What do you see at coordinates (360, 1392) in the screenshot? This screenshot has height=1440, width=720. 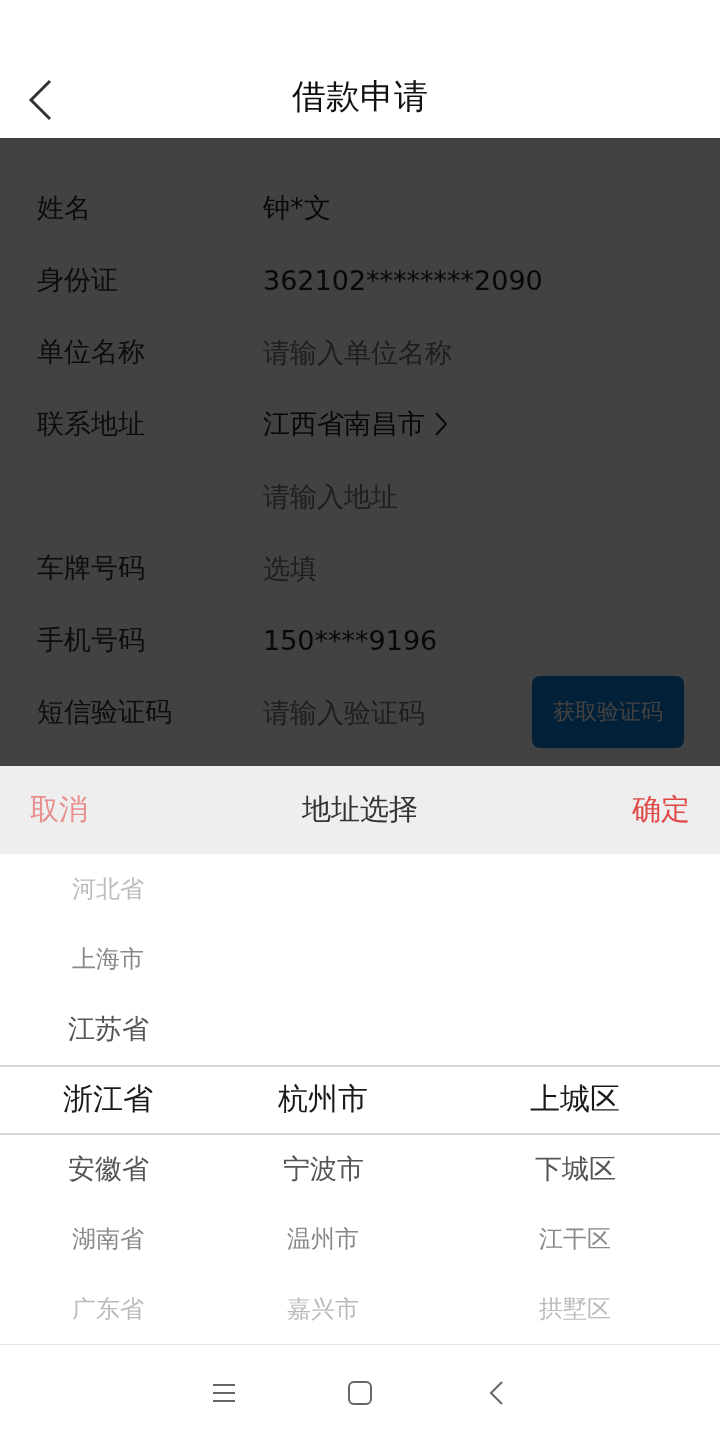 I see `home-square-icon` at bounding box center [360, 1392].